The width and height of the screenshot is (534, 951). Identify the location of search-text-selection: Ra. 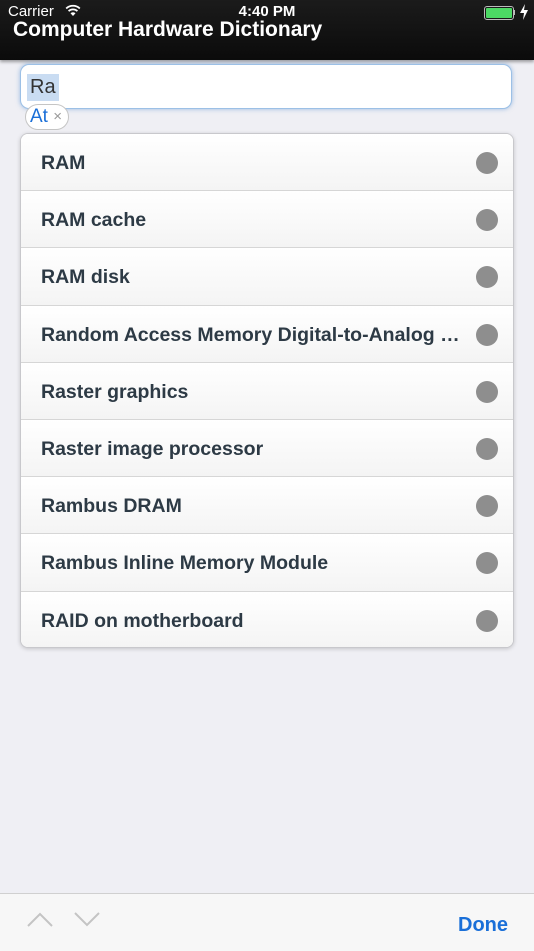
(43, 87).